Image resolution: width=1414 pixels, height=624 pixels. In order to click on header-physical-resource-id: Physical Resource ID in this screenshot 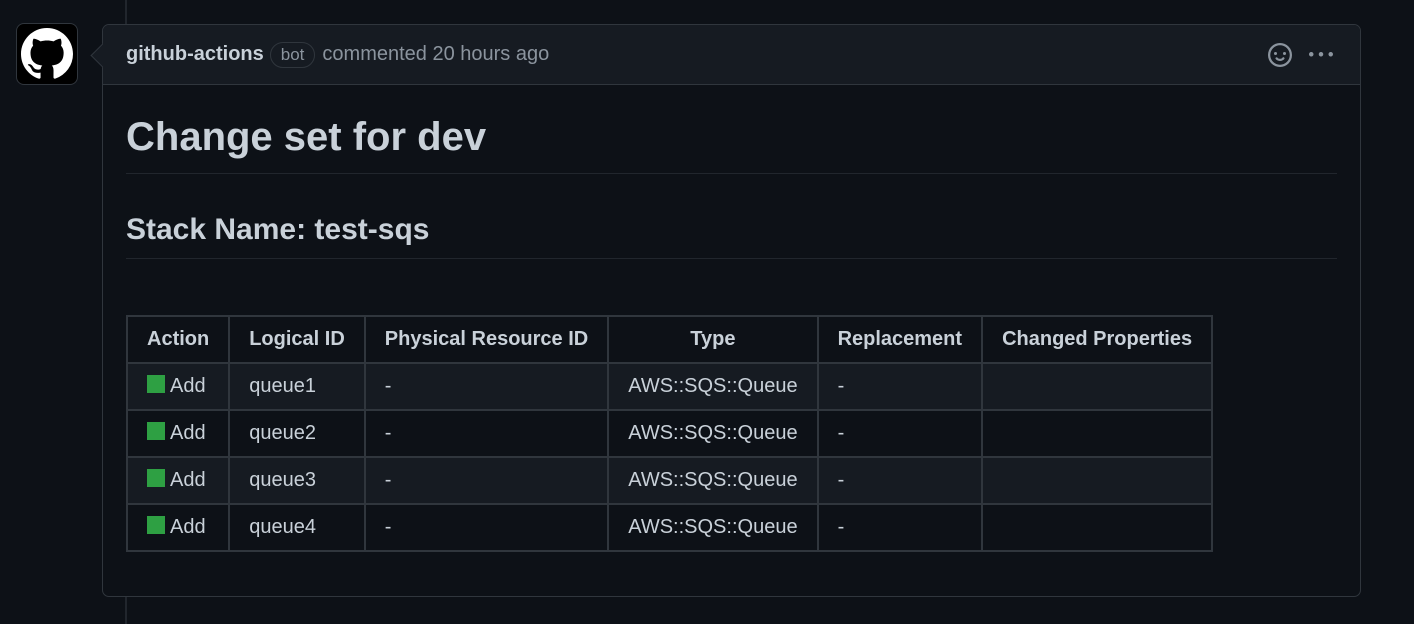, I will do `click(486, 339)`.